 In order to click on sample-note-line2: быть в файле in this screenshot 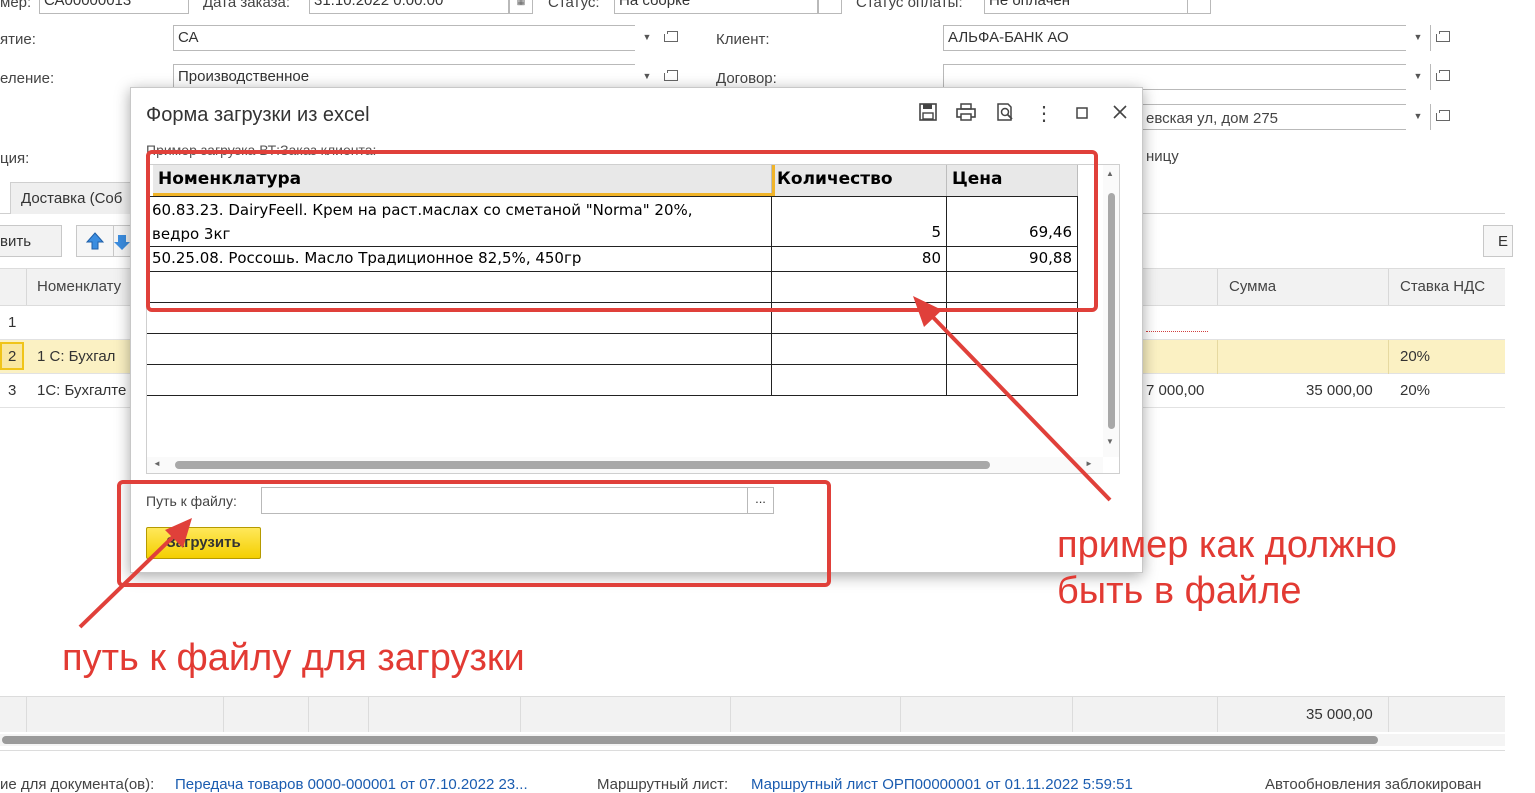, I will do `click(1179, 591)`.